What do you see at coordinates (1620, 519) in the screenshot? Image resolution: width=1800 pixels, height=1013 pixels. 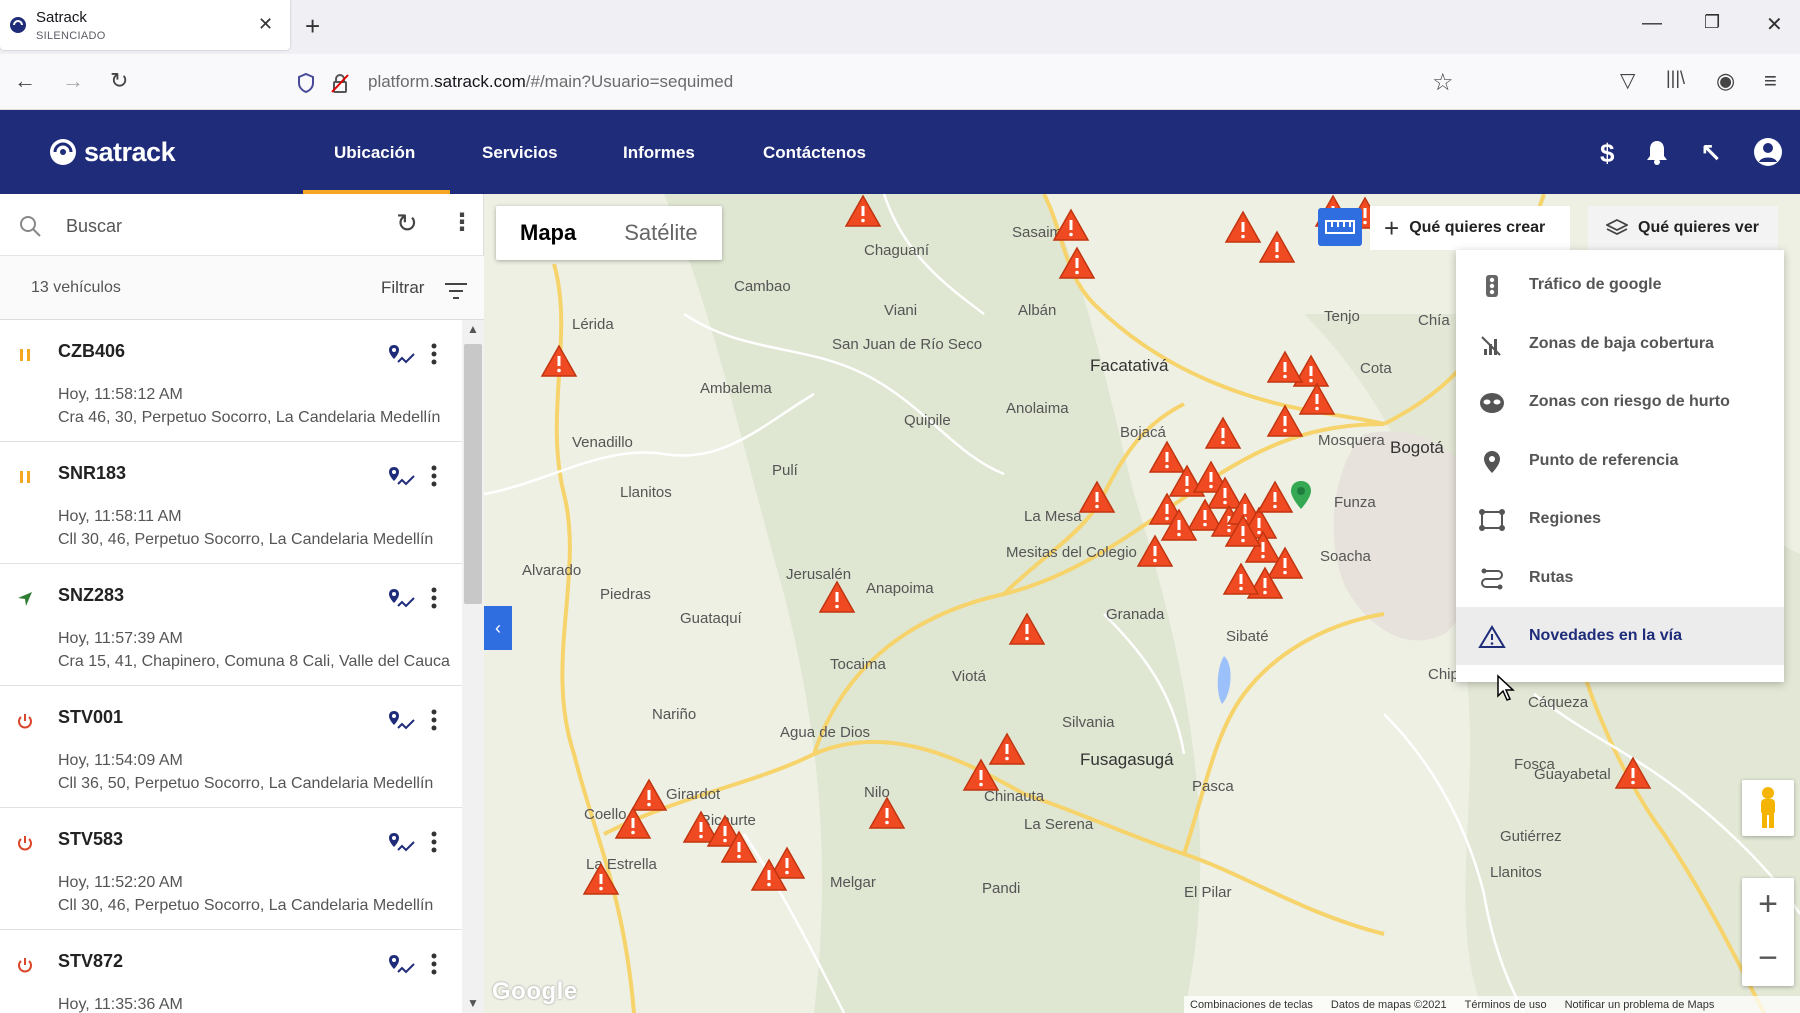 I see `layer-option: Regiones` at bounding box center [1620, 519].